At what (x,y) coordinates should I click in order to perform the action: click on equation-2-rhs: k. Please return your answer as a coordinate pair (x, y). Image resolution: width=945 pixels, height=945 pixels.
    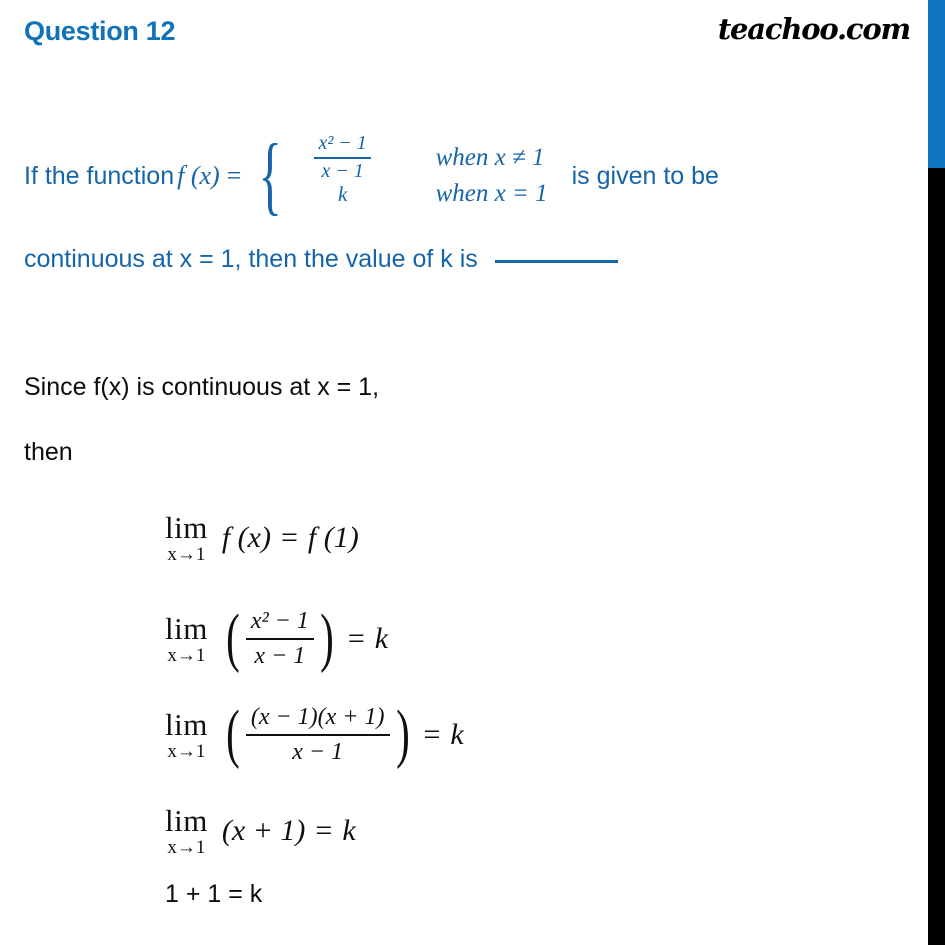
    Looking at the image, I should click on (381, 638).